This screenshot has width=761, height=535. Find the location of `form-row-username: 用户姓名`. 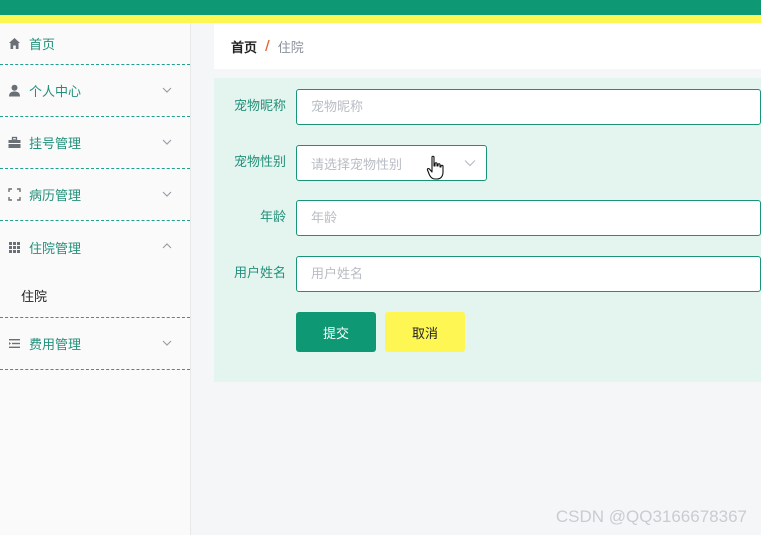

form-row-username: 用户姓名 is located at coordinates (487, 274).